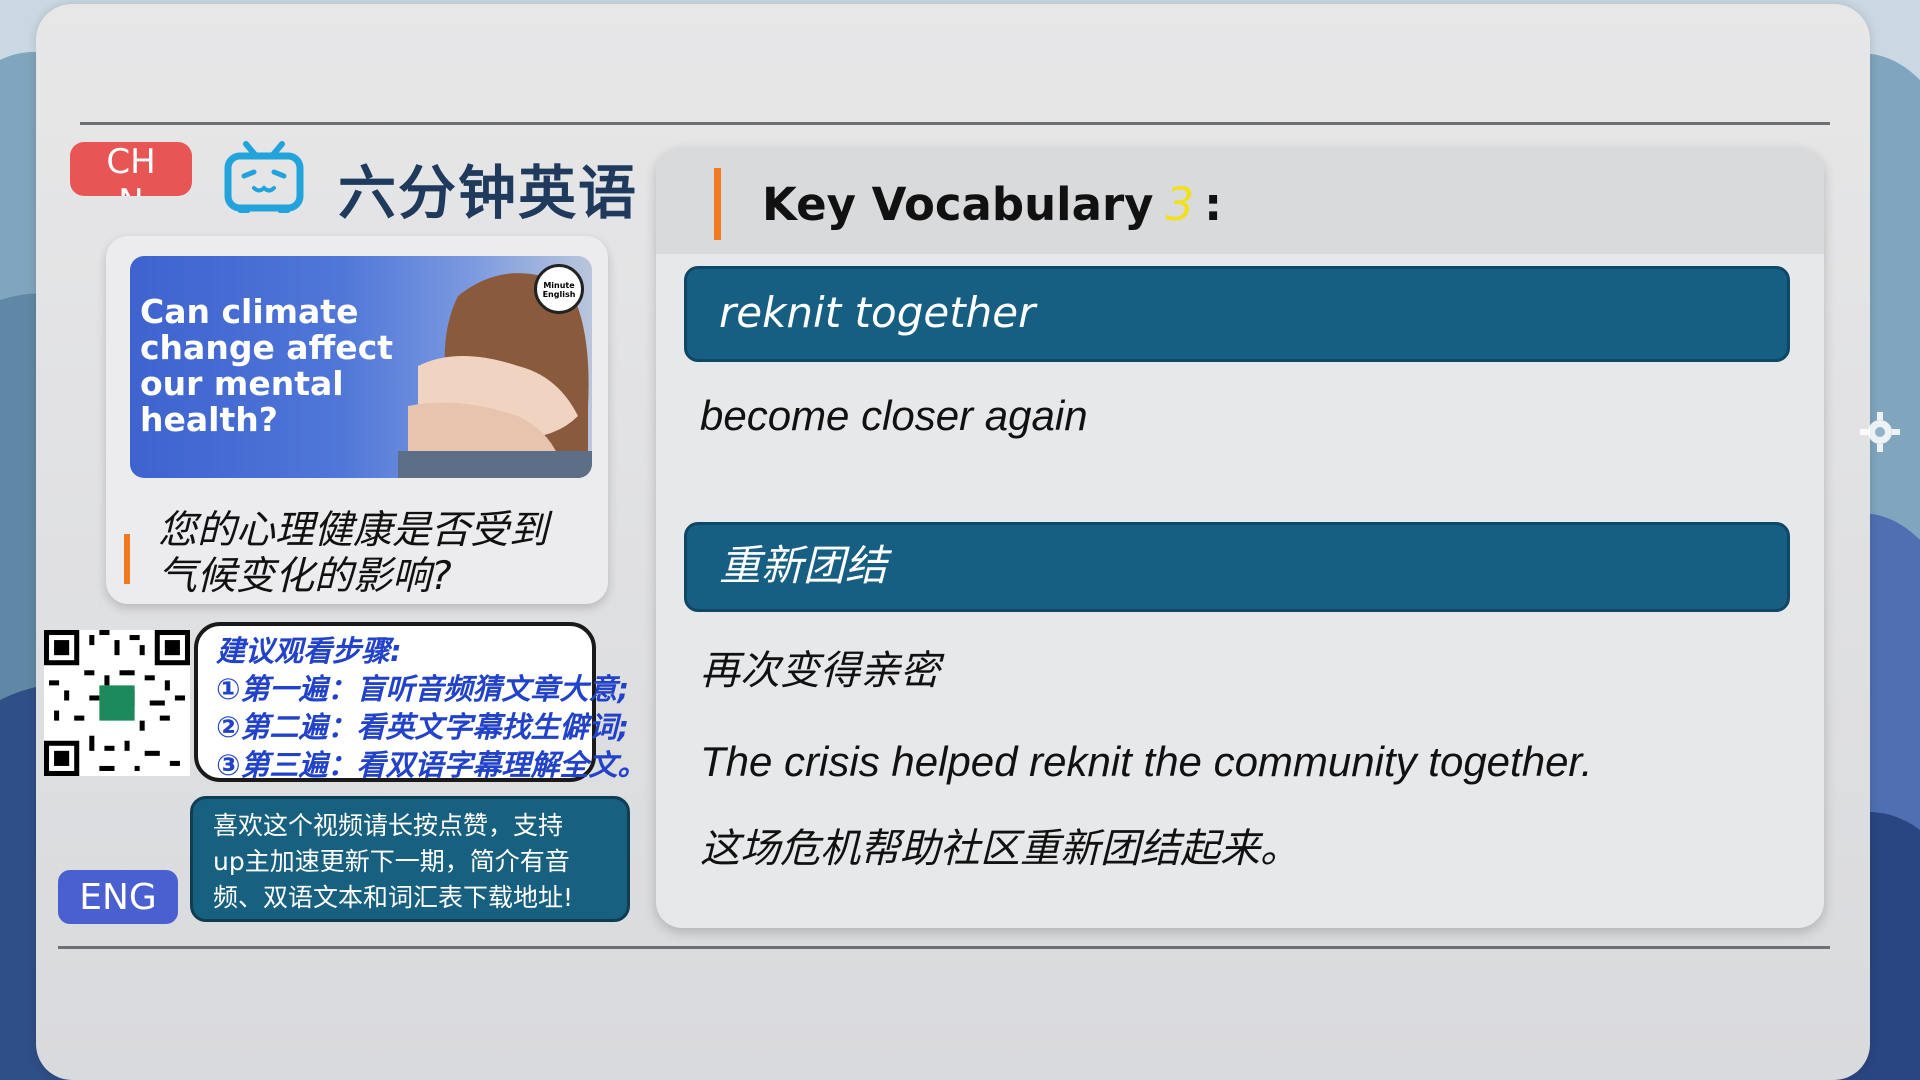 Image resolution: width=1920 pixels, height=1080 pixels. What do you see at coordinates (1213, 204) in the screenshot?
I see `vocabulary-colon: :` at bounding box center [1213, 204].